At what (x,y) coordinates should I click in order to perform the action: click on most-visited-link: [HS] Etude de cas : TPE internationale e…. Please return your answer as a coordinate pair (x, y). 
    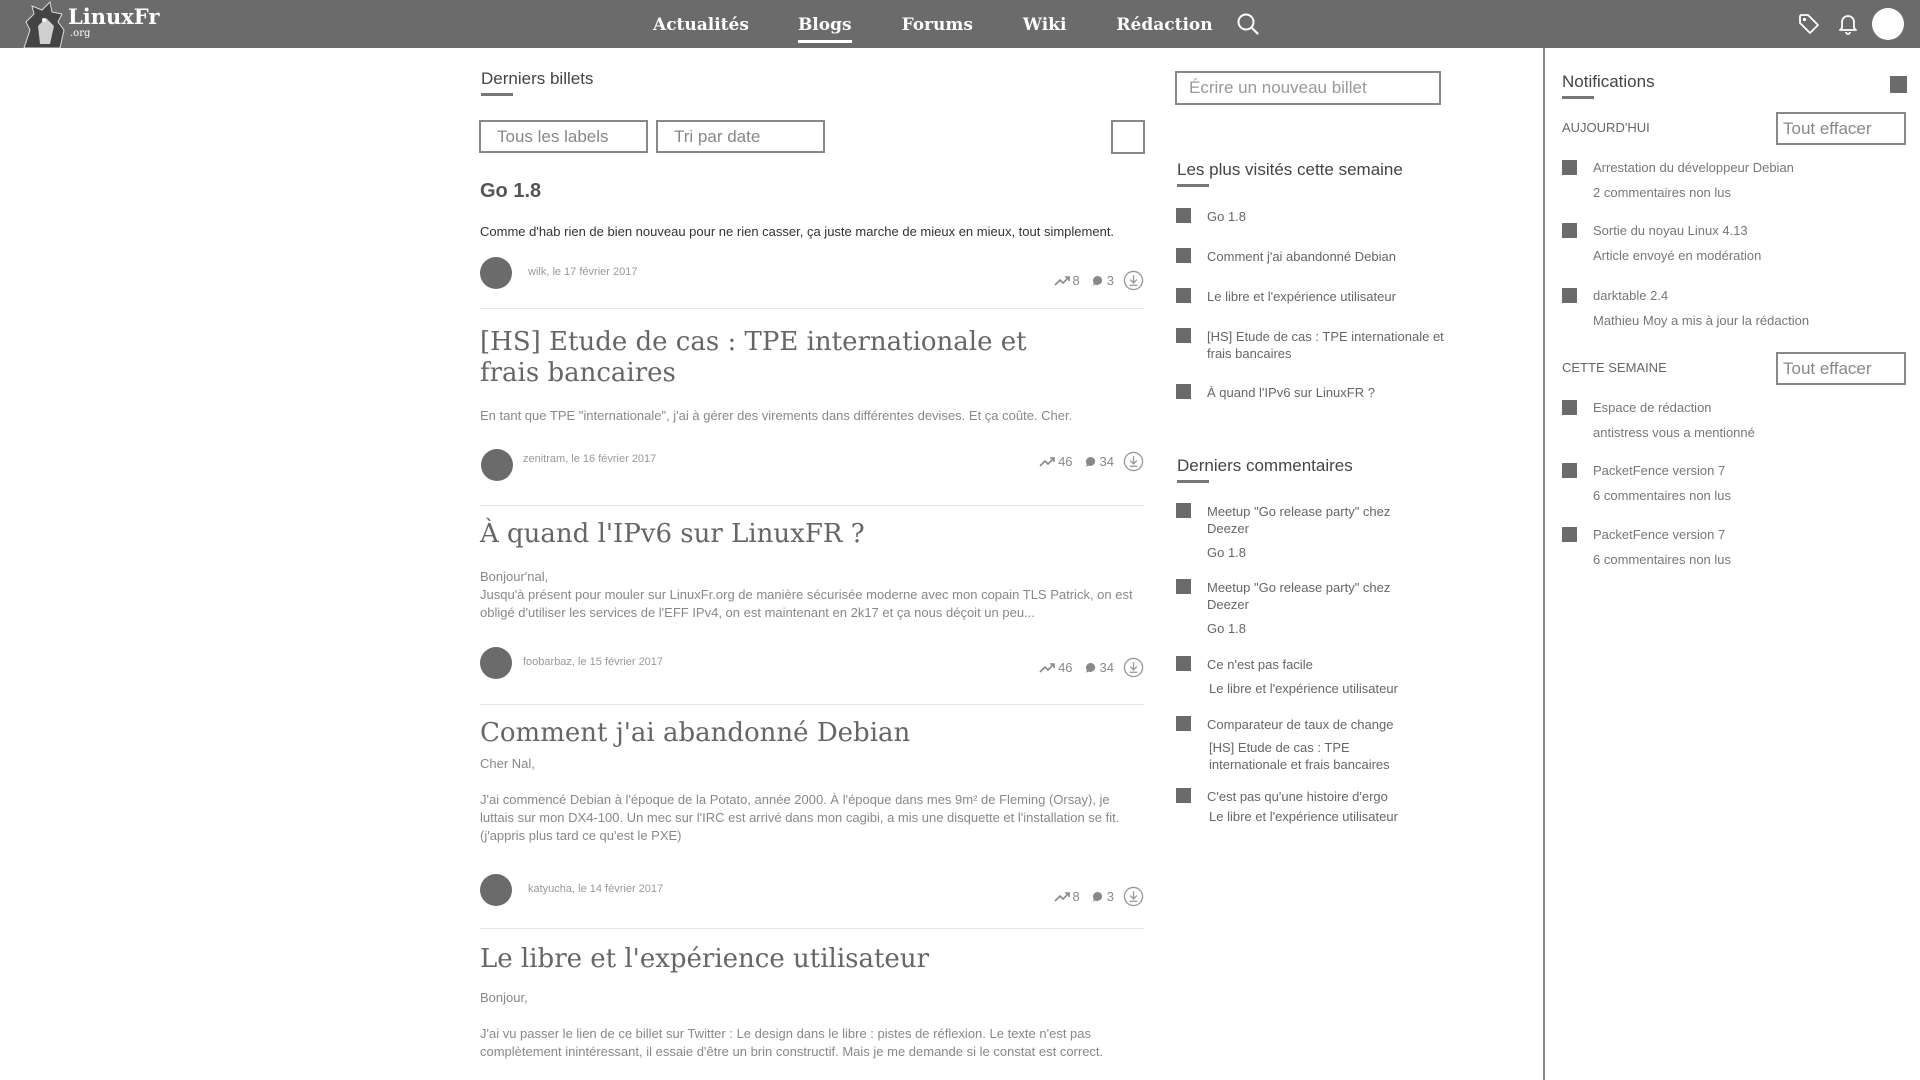
    Looking at the image, I should click on (1326, 345).